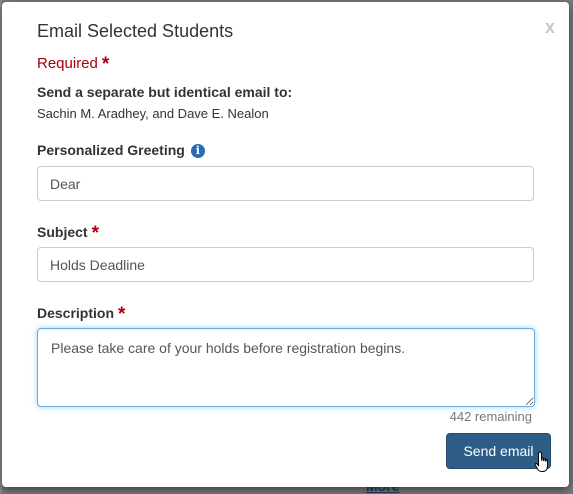 The height and width of the screenshot is (494, 573). I want to click on greeting-label-row: Personalized Greeting i, so click(121, 150).